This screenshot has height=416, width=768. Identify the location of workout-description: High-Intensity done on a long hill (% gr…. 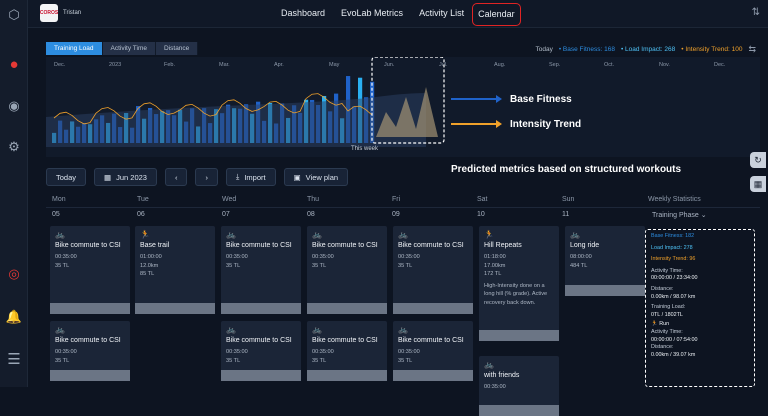
(516, 294).